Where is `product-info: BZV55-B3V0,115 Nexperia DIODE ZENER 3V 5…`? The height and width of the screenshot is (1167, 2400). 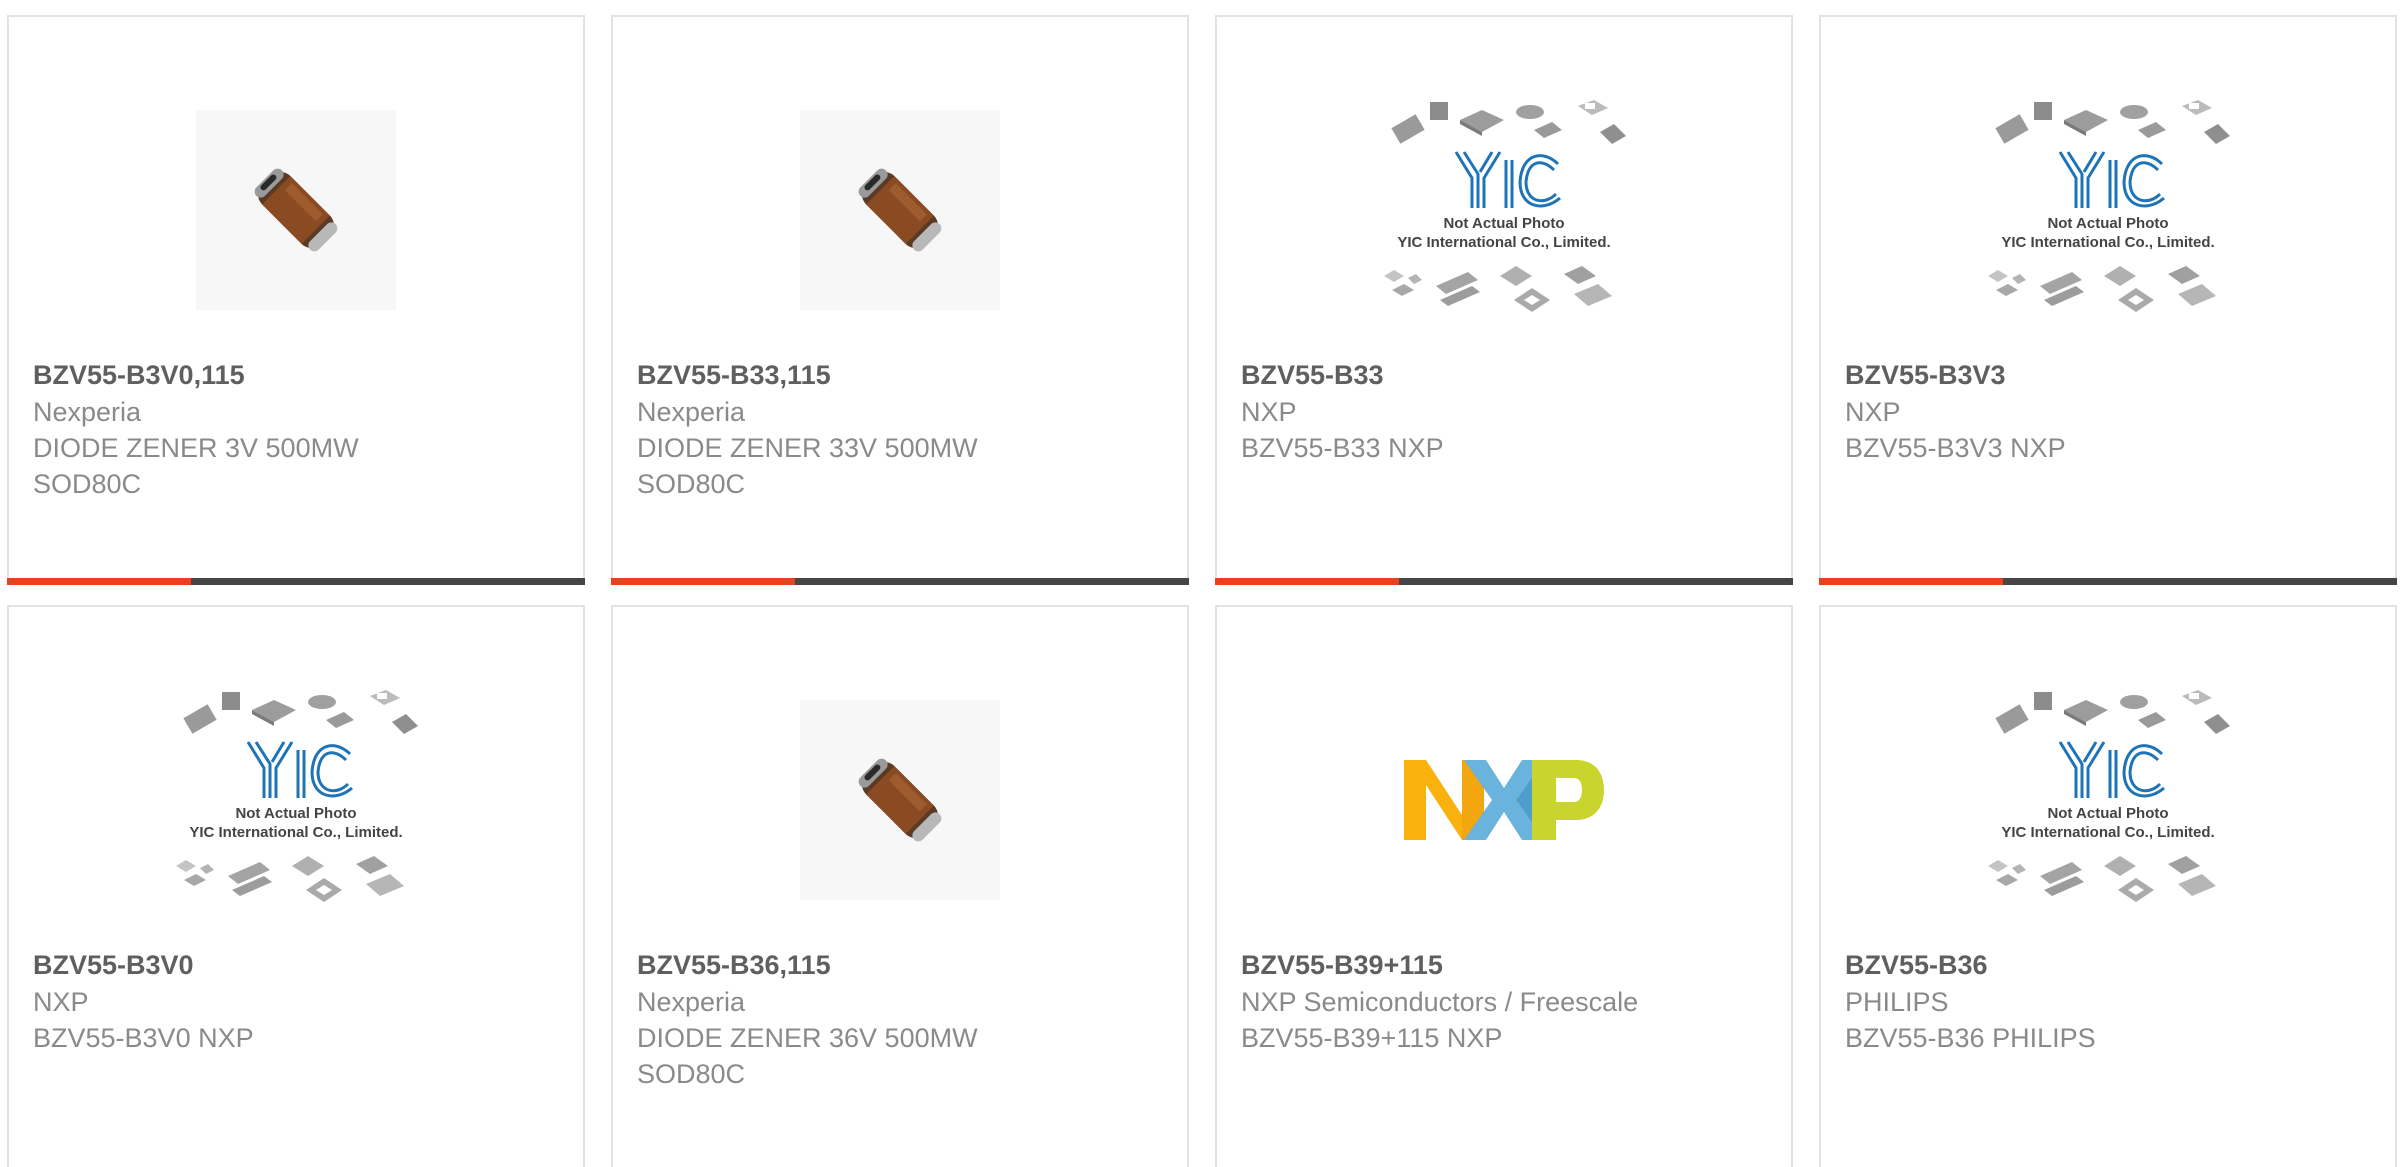
product-info: BZV55-B3V0,115 Nexperia DIODE ZENER 3V 5… is located at coordinates (300, 429).